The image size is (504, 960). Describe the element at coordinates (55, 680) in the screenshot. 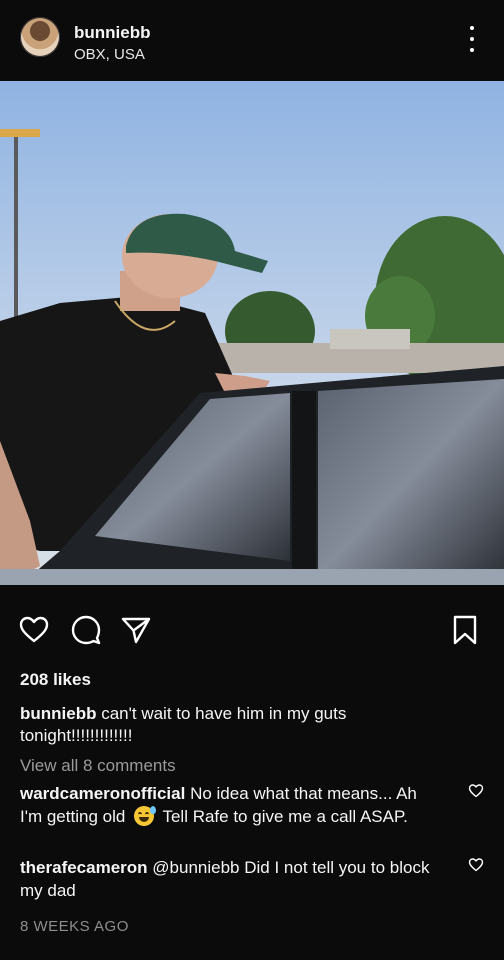

I see `likes-count: 208 likes` at that location.